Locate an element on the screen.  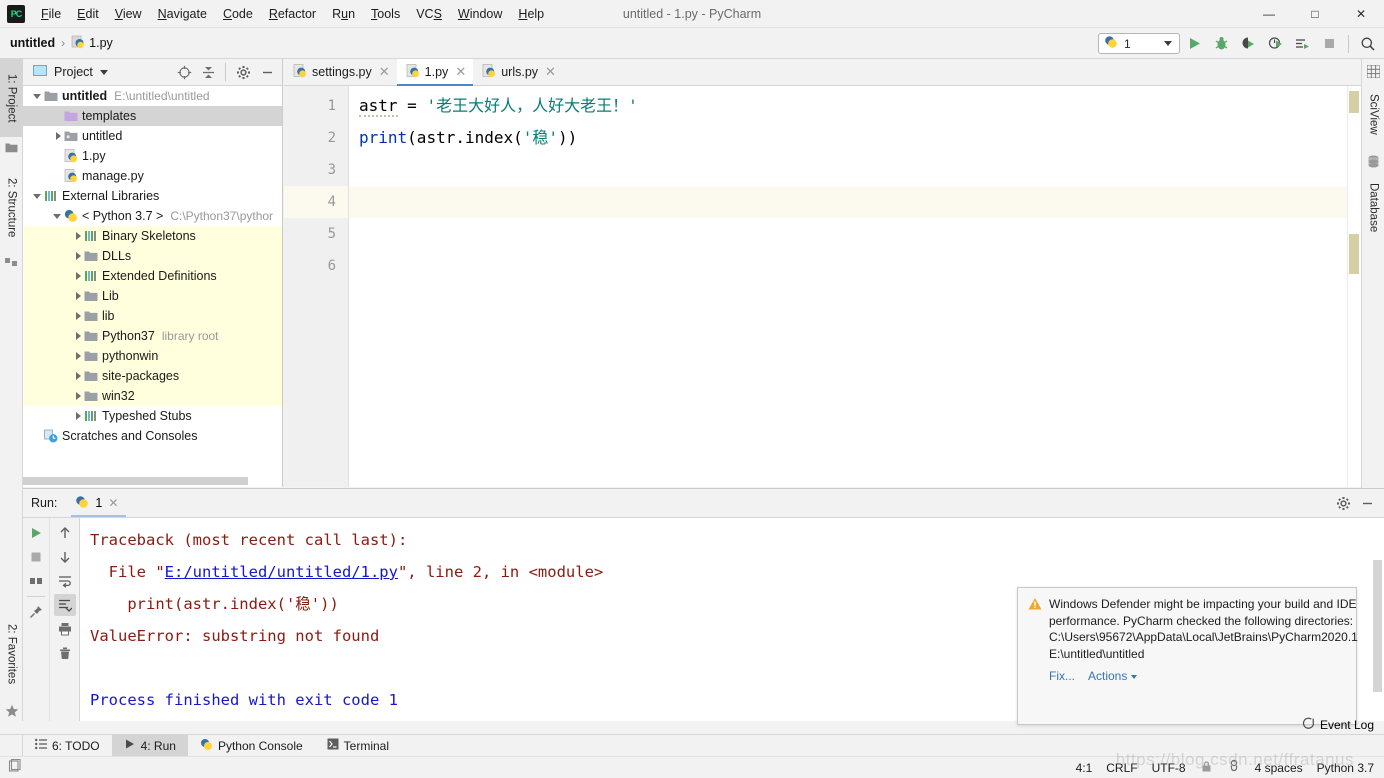
search-everywhere-button is located at coordinates (1367, 43).